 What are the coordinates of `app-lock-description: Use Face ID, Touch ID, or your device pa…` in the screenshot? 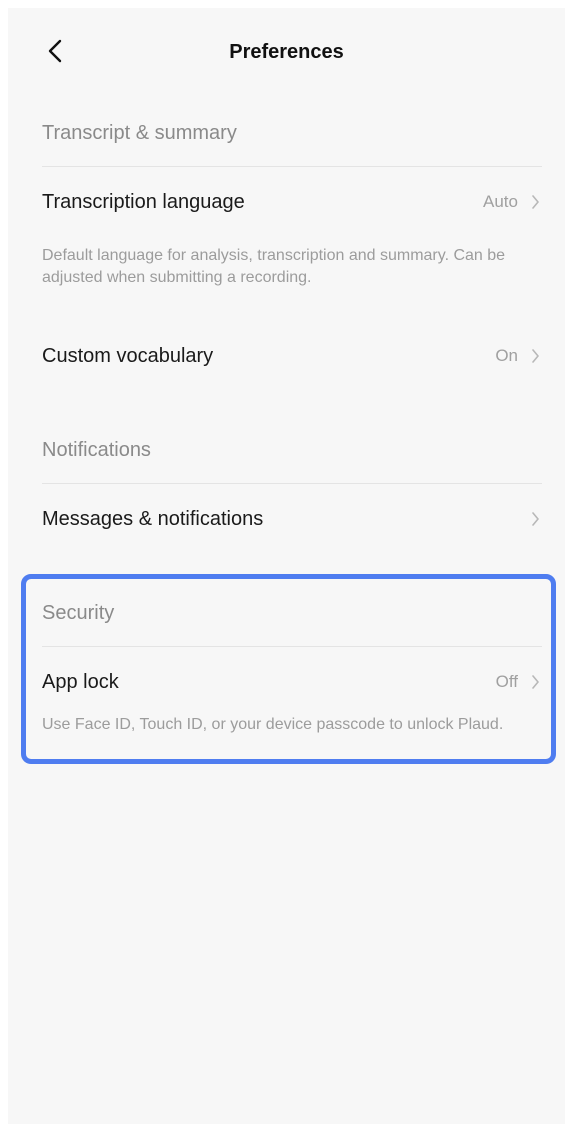 It's located at (273, 724).